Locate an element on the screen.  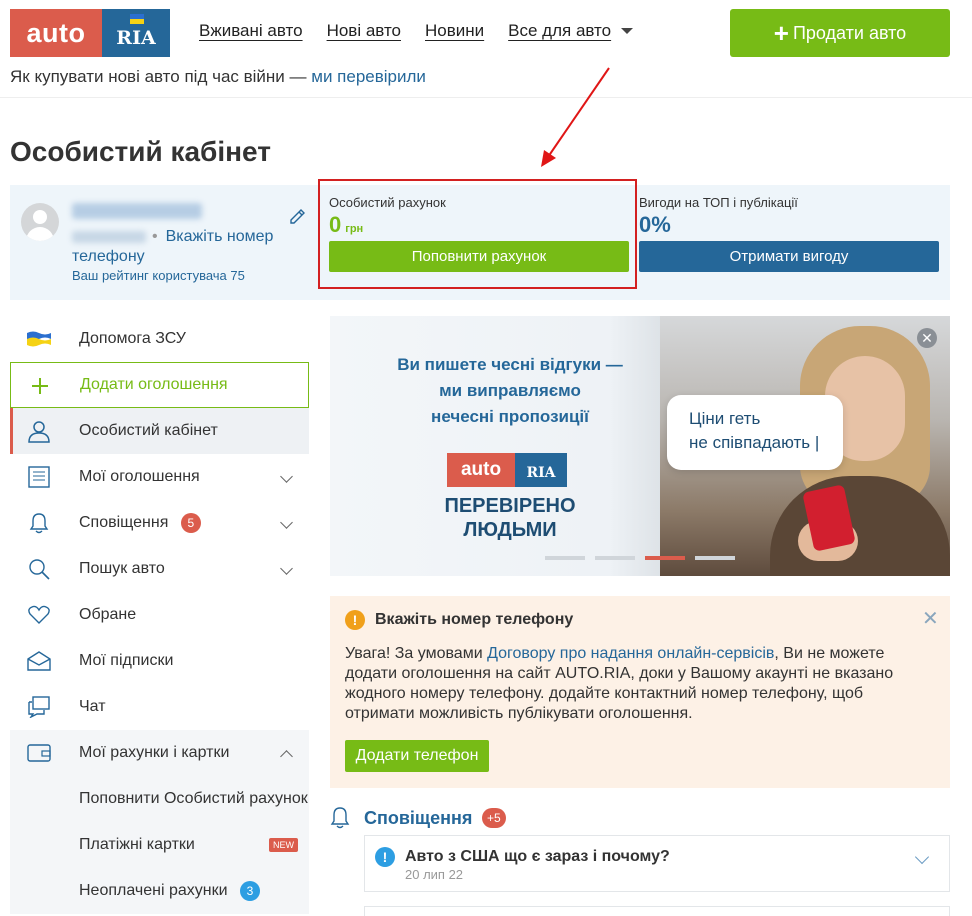
list-icon is located at coordinates (39, 477).